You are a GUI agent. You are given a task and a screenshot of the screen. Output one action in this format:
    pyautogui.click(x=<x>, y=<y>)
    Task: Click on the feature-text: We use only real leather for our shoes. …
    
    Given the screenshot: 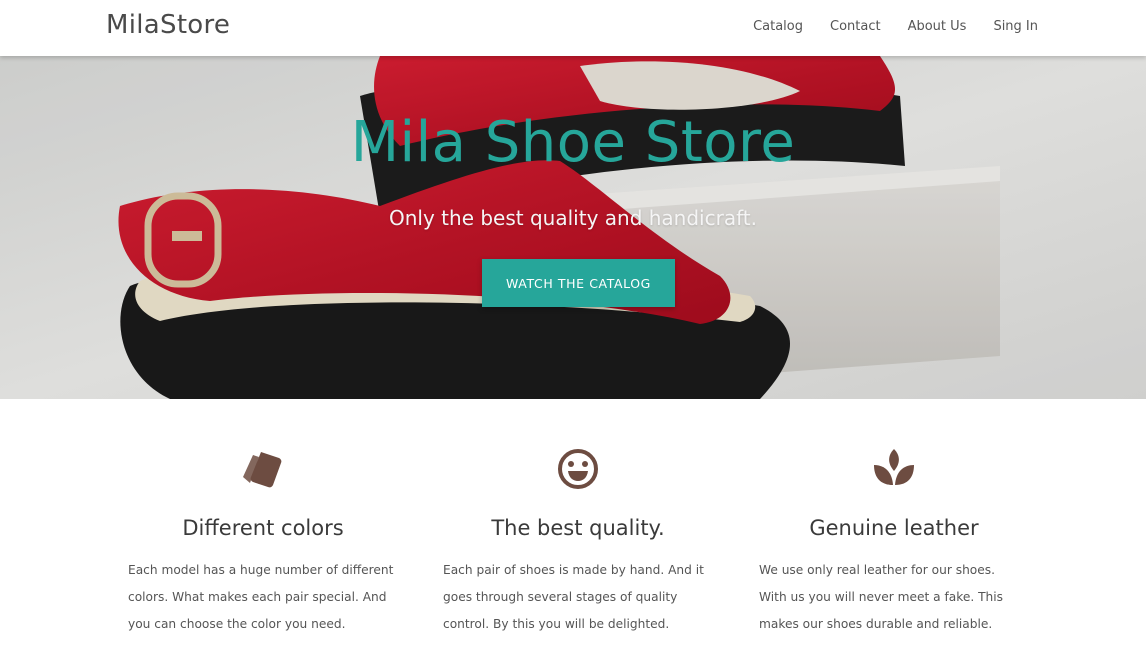 What is the action you would take?
    pyautogui.click(x=881, y=597)
    